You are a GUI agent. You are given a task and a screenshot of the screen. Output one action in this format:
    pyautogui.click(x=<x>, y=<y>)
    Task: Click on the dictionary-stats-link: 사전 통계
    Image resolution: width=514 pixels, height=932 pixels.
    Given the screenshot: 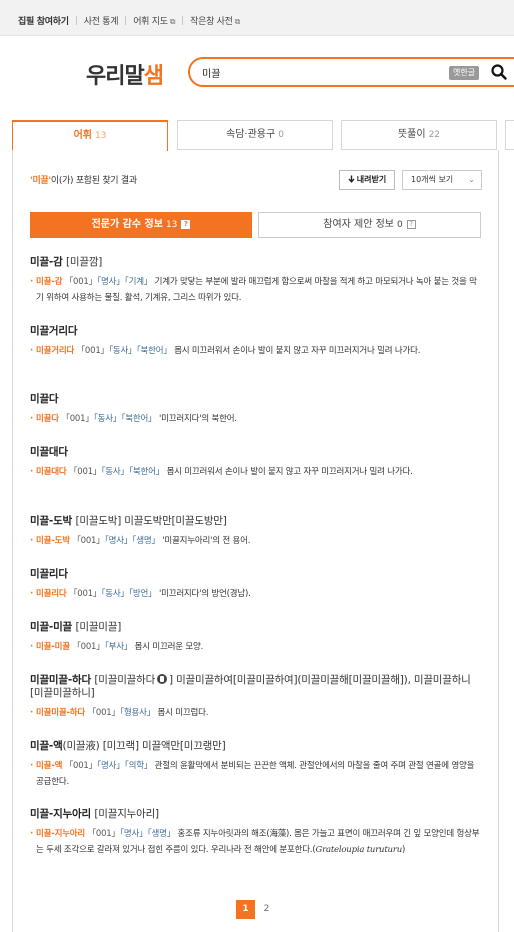 What is the action you would take?
    pyautogui.click(x=101, y=20)
    